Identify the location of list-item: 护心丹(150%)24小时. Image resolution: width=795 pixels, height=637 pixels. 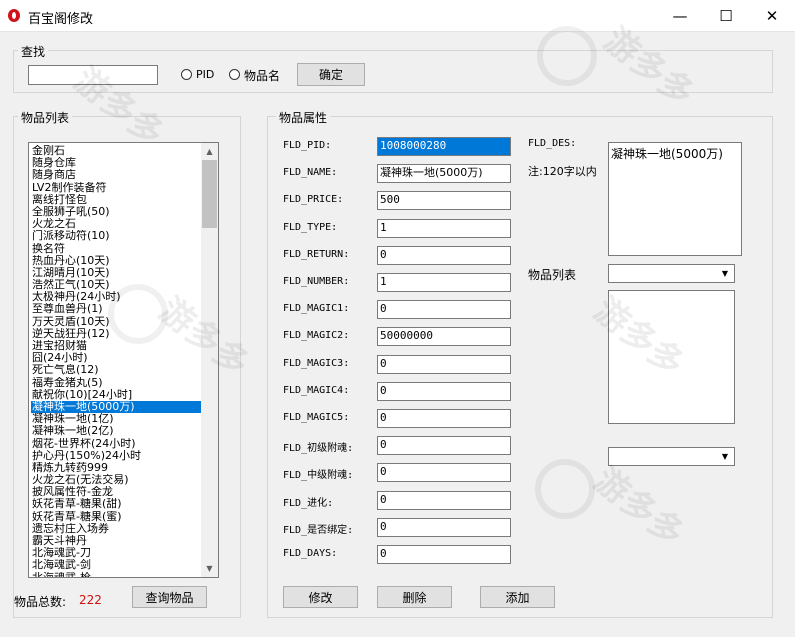
(117, 456).